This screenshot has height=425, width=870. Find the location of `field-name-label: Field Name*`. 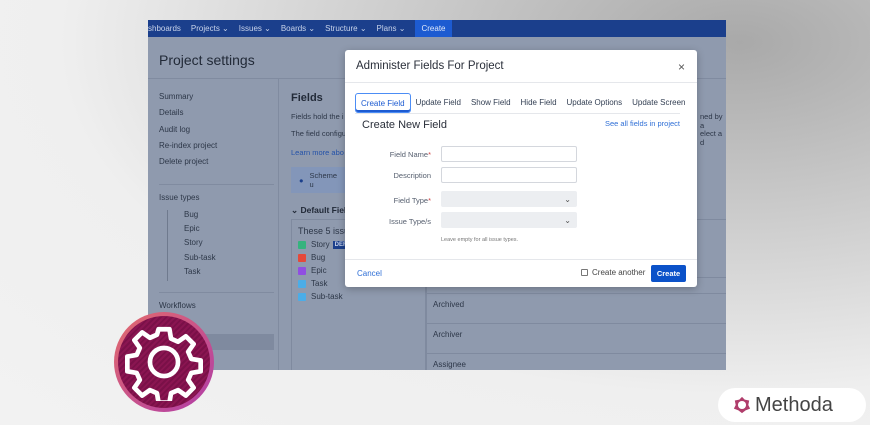

field-name-label: Field Name* is located at coordinates (410, 154).